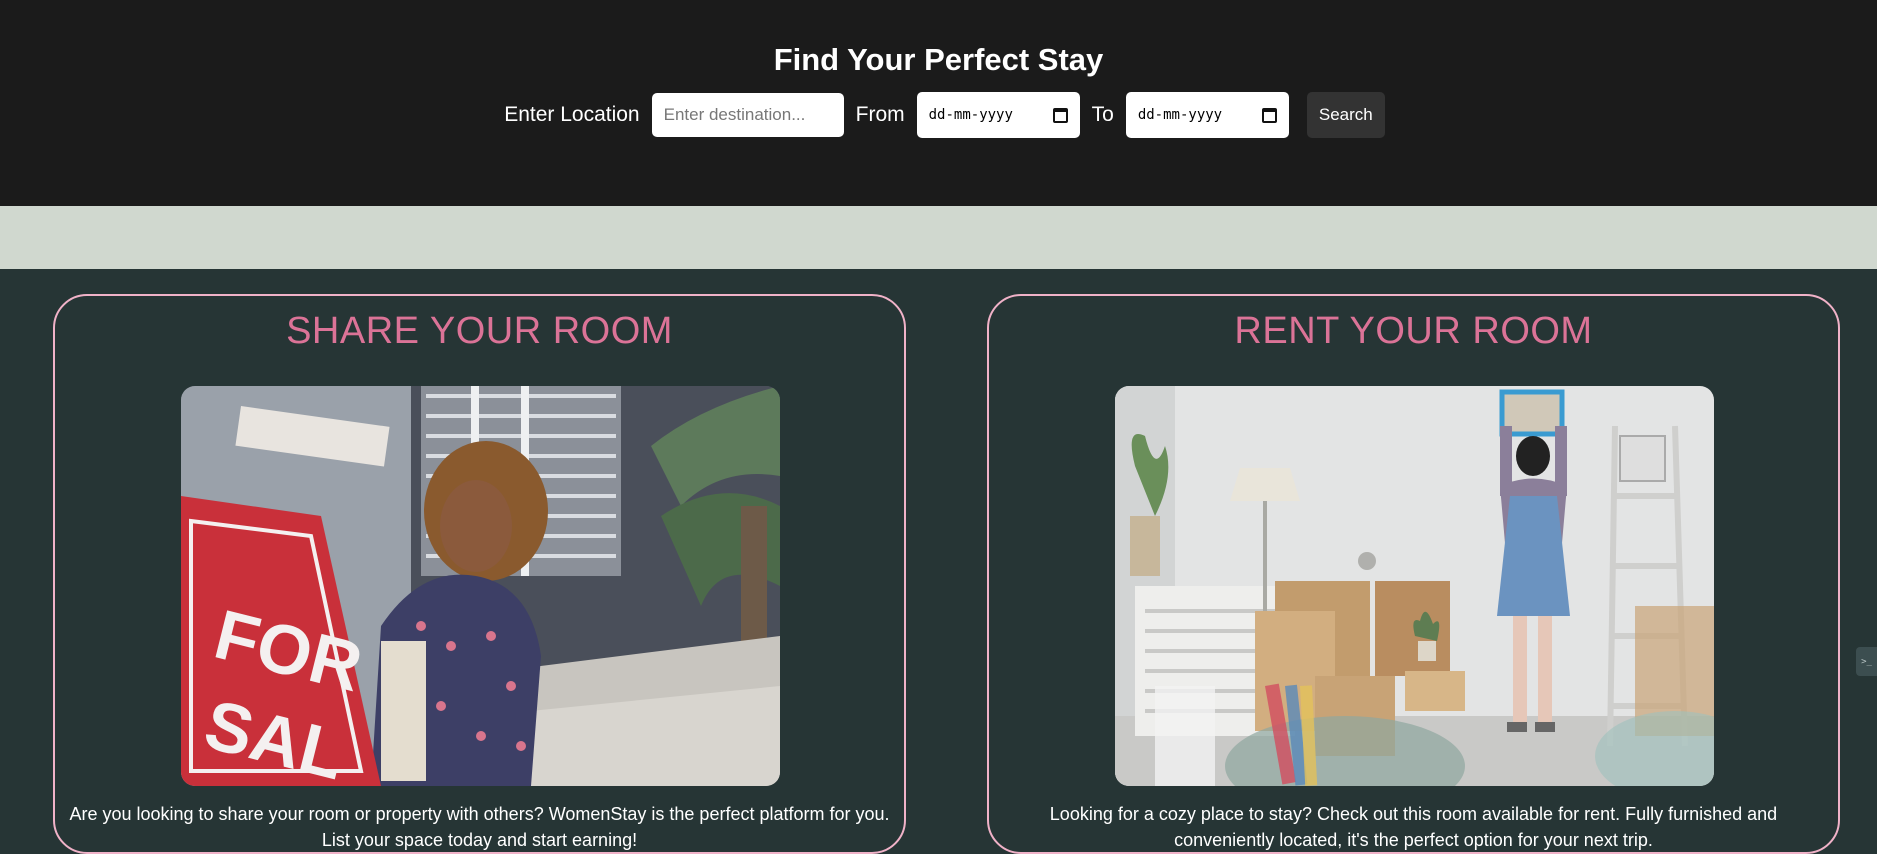  What do you see at coordinates (970, 115) in the screenshot?
I see `from-date-value: dd-mm-yyyy` at bounding box center [970, 115].